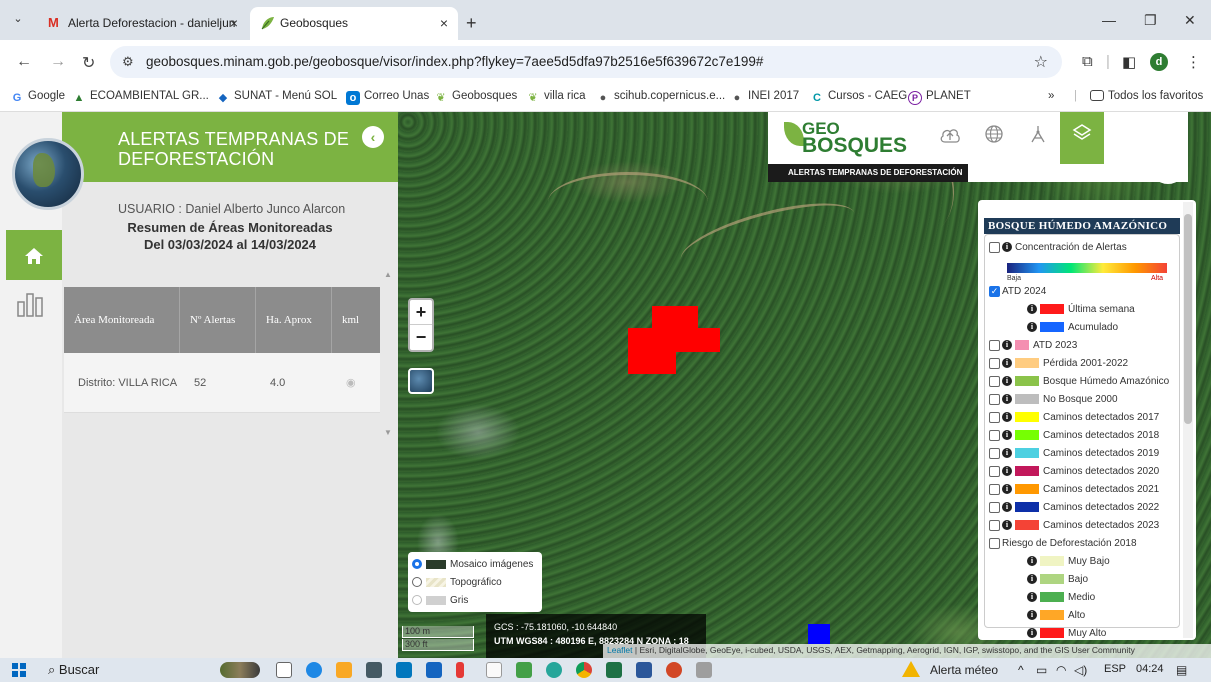 This screenshot has width=1211, height=682. I want to click on bookmark-google: G Google, so click(37, 97).